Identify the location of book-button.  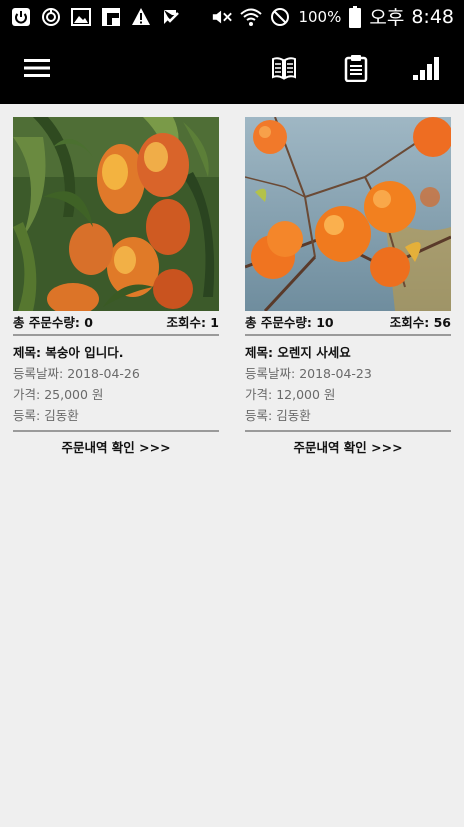
(284, 68).